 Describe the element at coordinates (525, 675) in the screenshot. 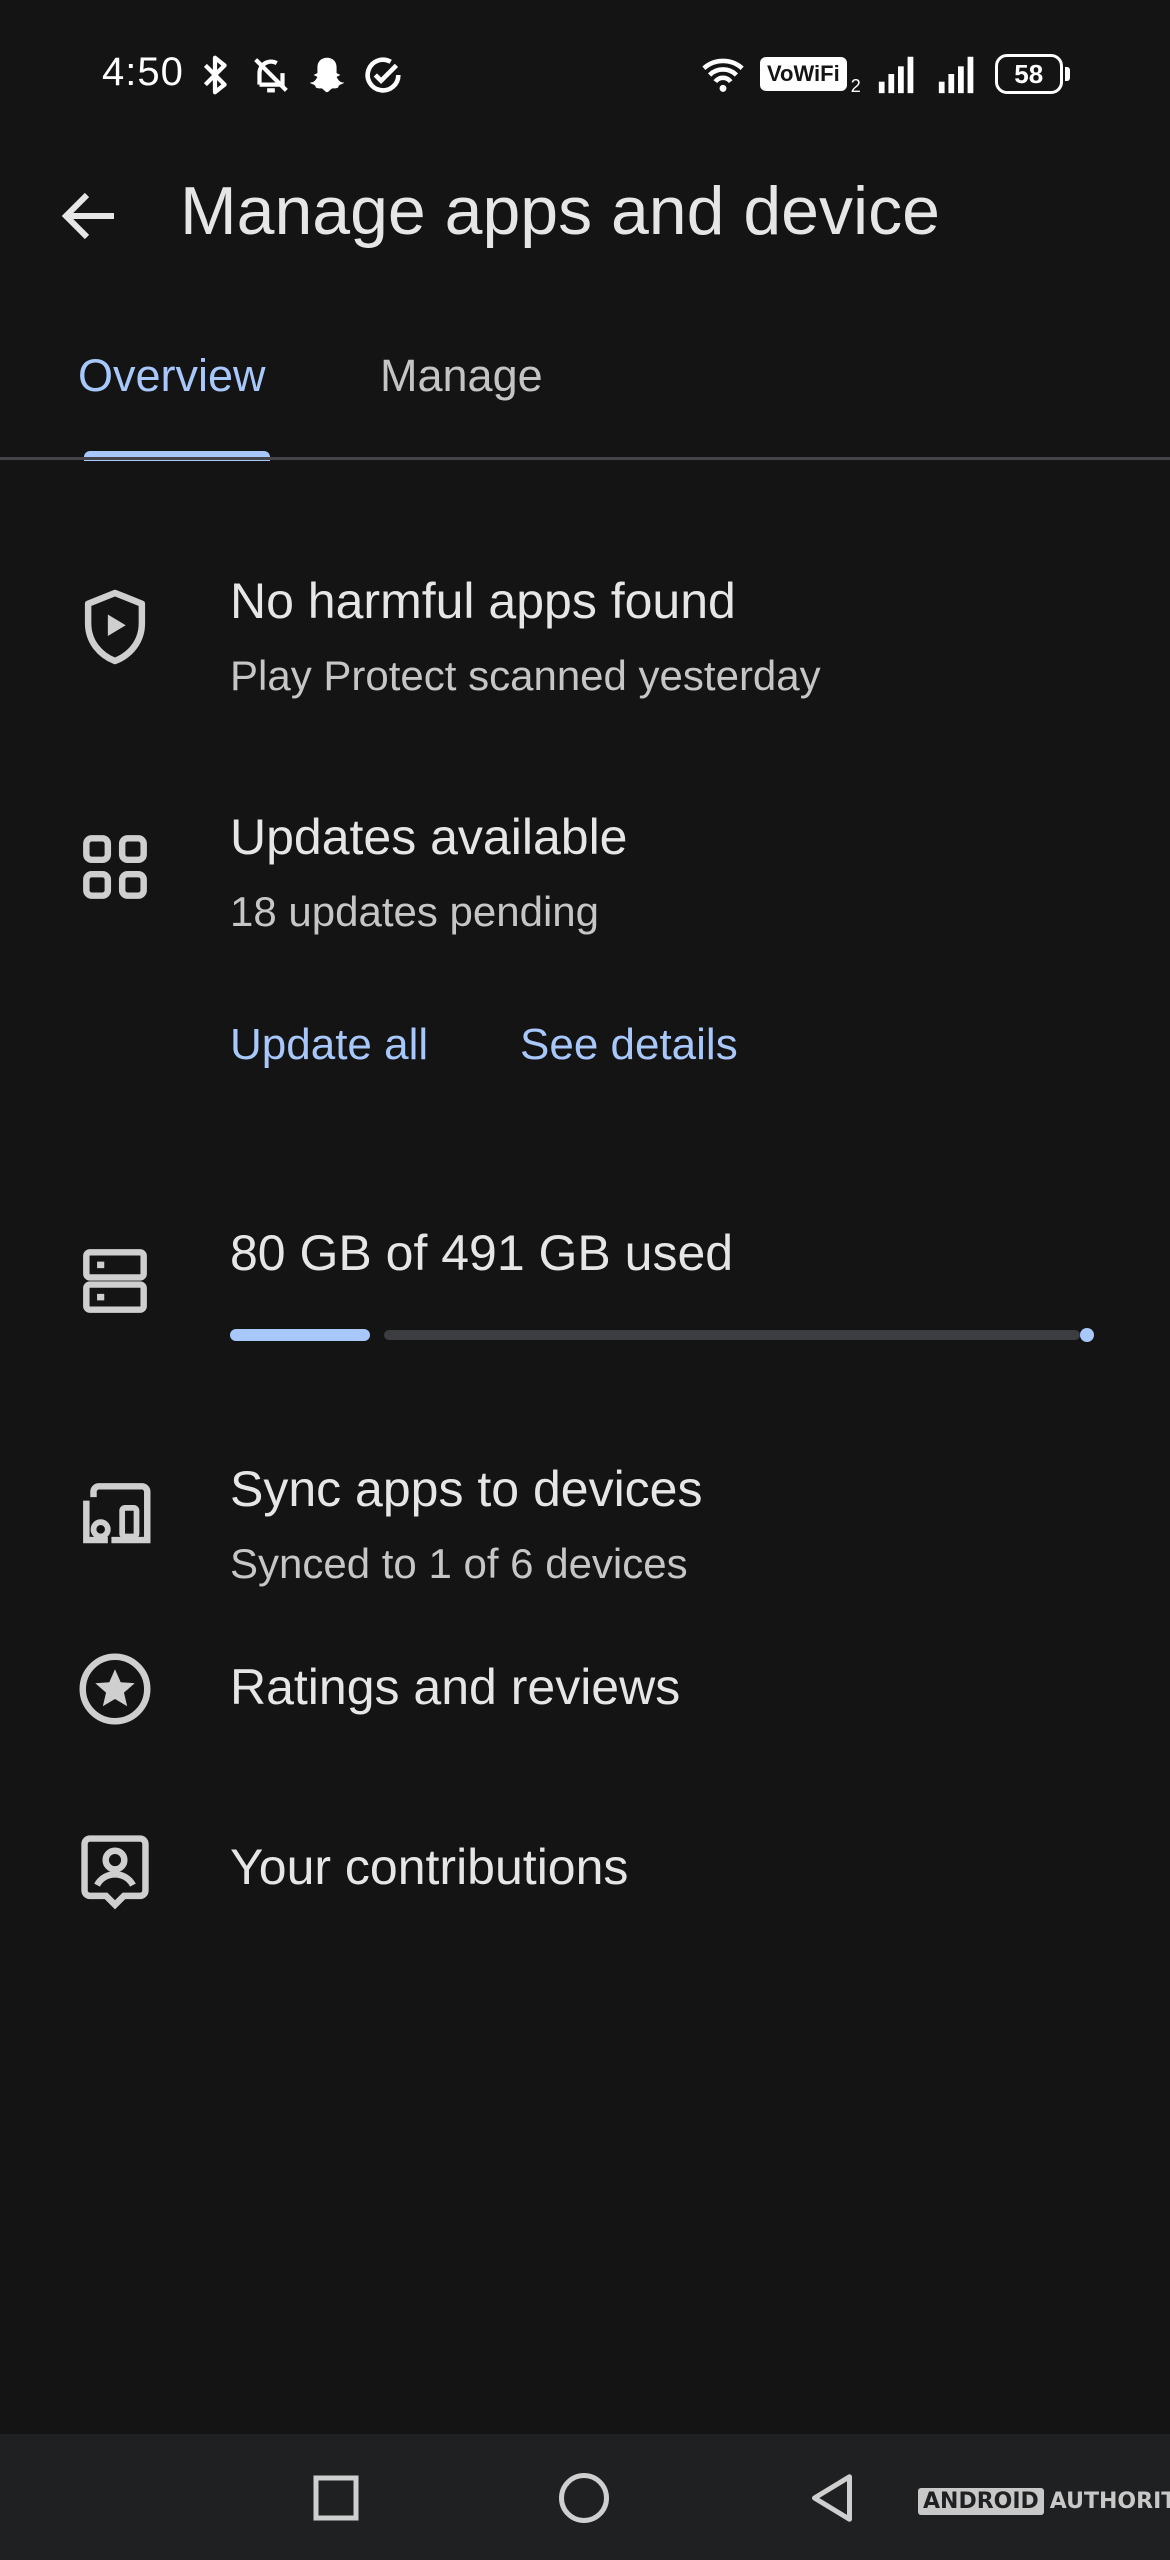

I see `protect-subtitle: Play Protect scanned yesterday` at that location.